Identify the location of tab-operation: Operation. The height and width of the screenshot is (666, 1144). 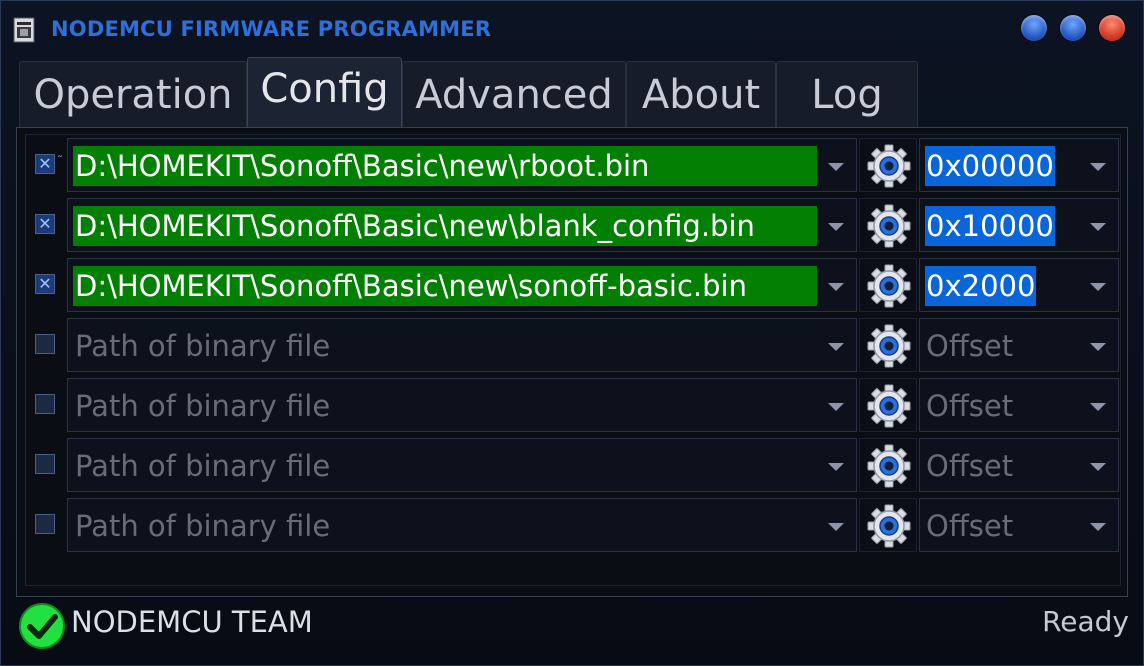
(133, 94).